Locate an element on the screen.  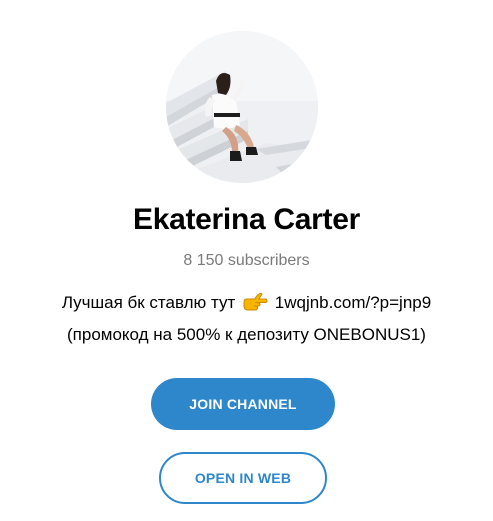
subscriber-count: 8 150 subscribers is located at coordinates (246, 260).